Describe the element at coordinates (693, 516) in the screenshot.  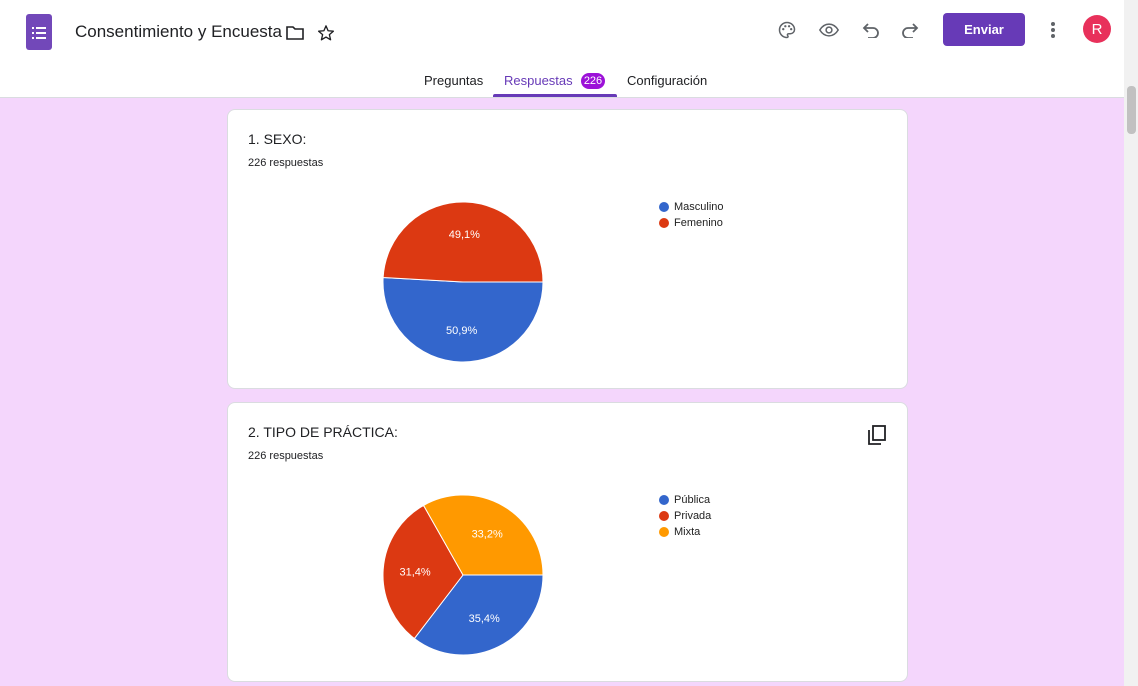
I see `legend-label: Privada` at that location.